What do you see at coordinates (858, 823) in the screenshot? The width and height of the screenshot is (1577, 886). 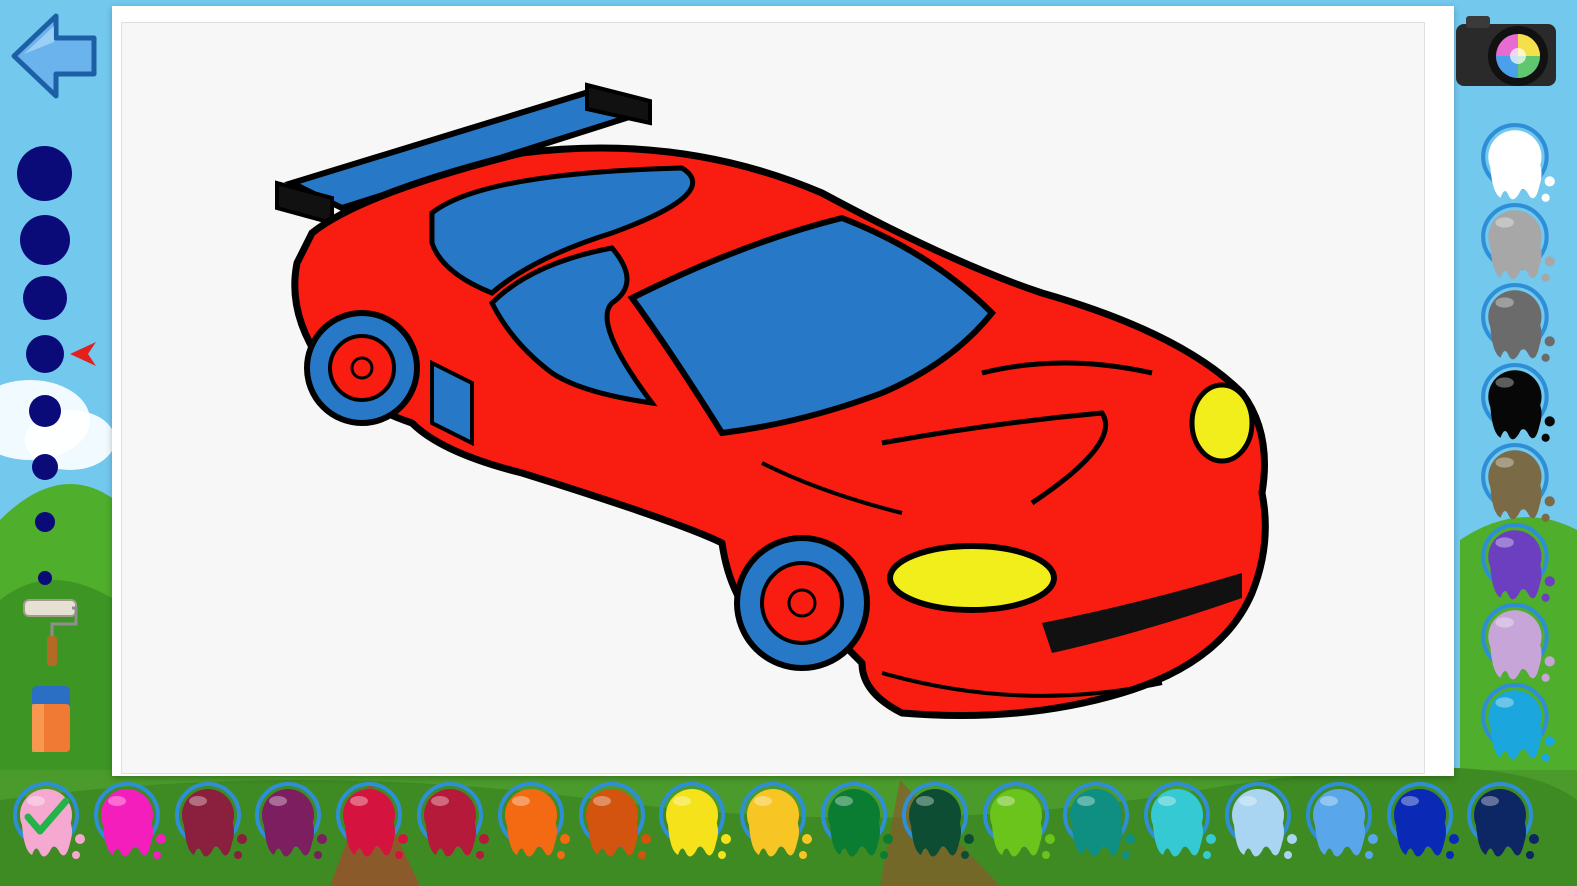 I see `color-swatch-green` at bounding box center [858, 823].